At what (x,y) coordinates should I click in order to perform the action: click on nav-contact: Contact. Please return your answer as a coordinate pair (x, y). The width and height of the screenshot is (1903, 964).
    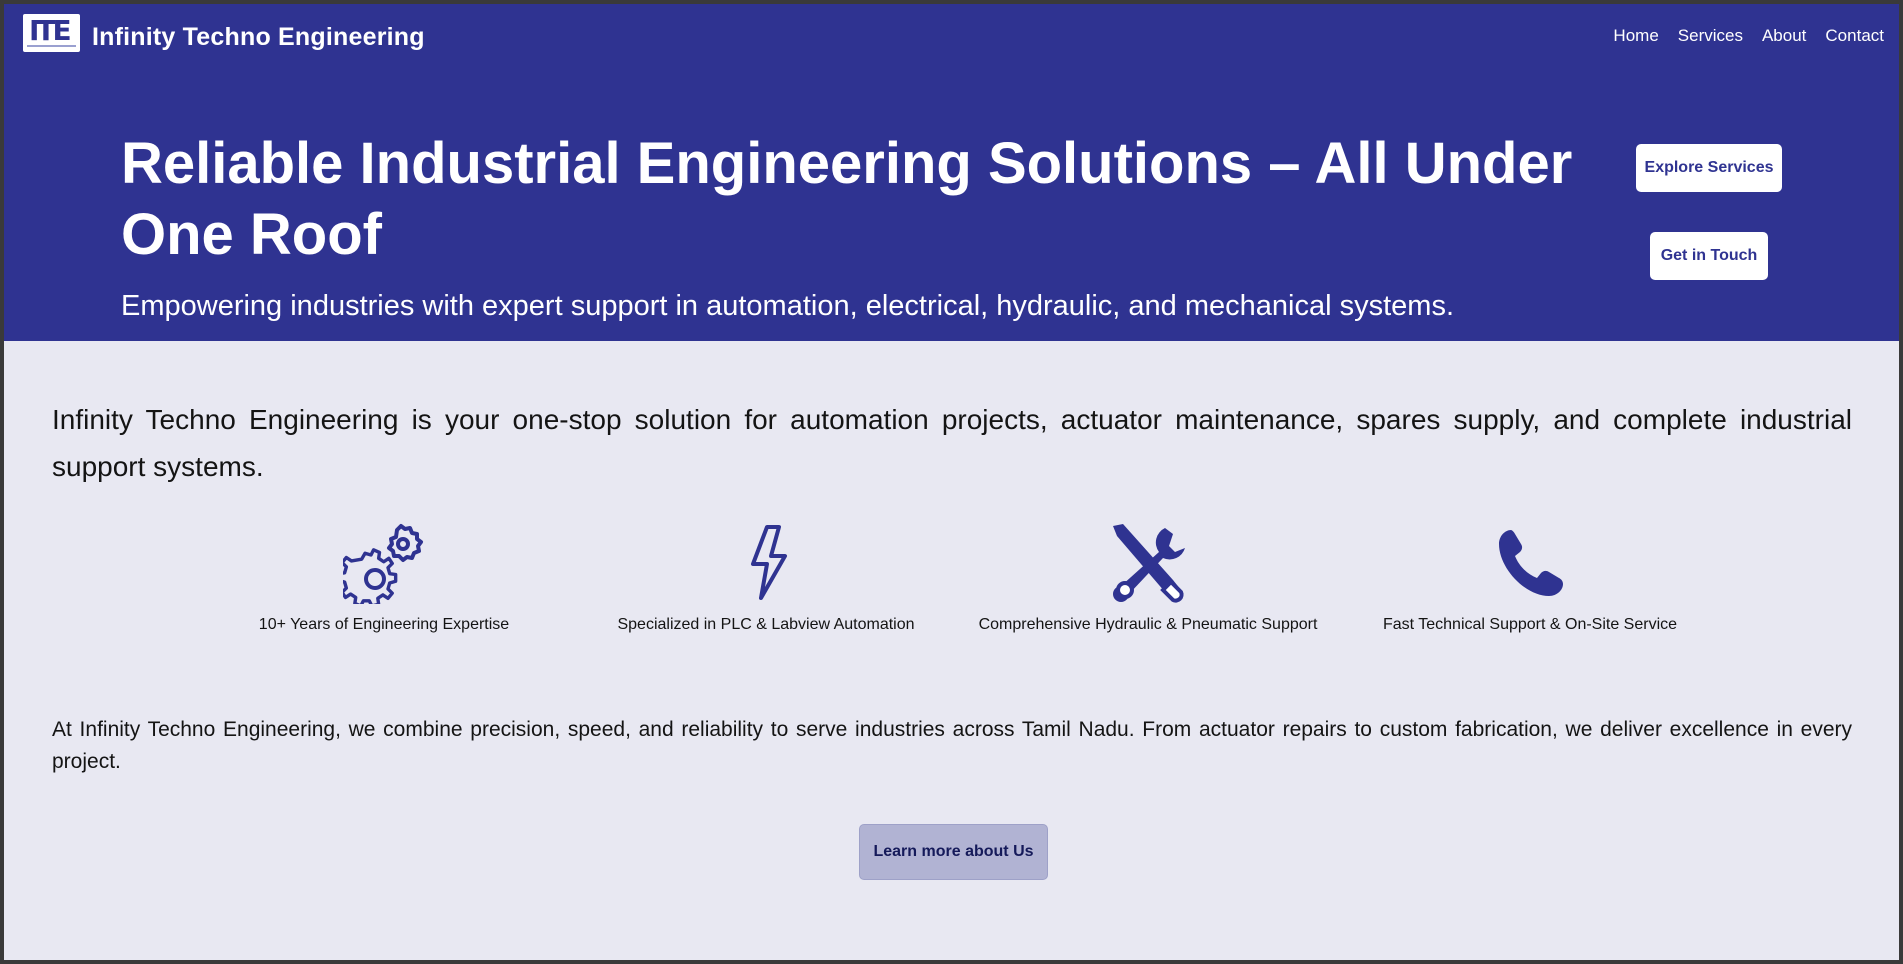
    Looking at the image, I should click on (1854, 36).